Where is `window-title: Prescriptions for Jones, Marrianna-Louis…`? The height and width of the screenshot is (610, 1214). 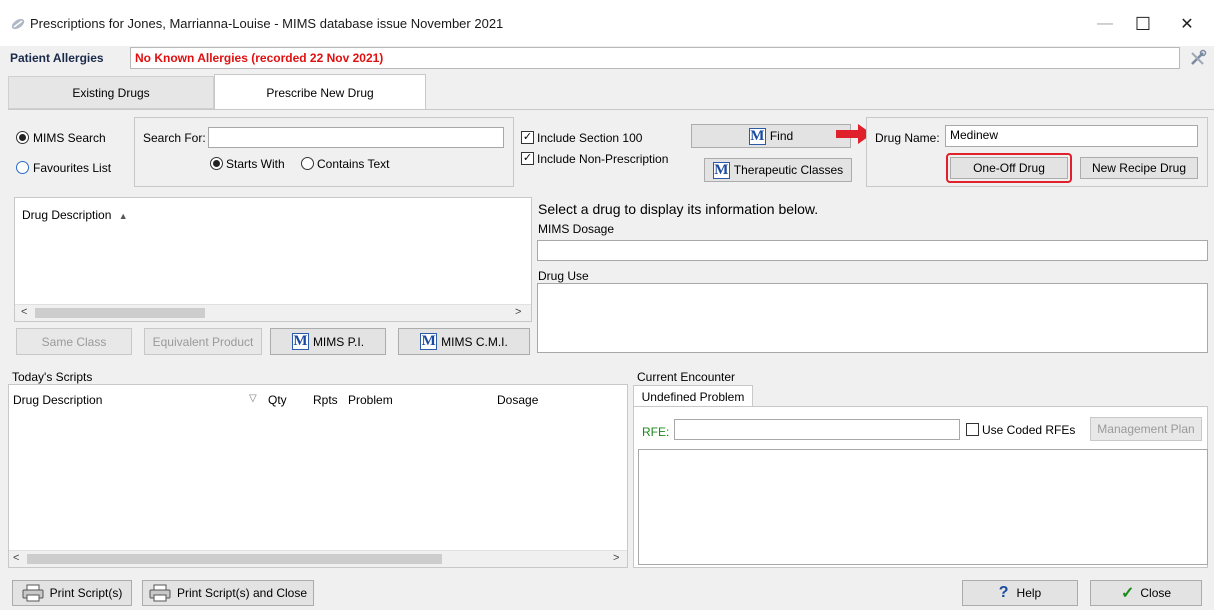 window-title: Prescriptions for Jones, Marrianna-Louis… is located at coordinates (267, 23).